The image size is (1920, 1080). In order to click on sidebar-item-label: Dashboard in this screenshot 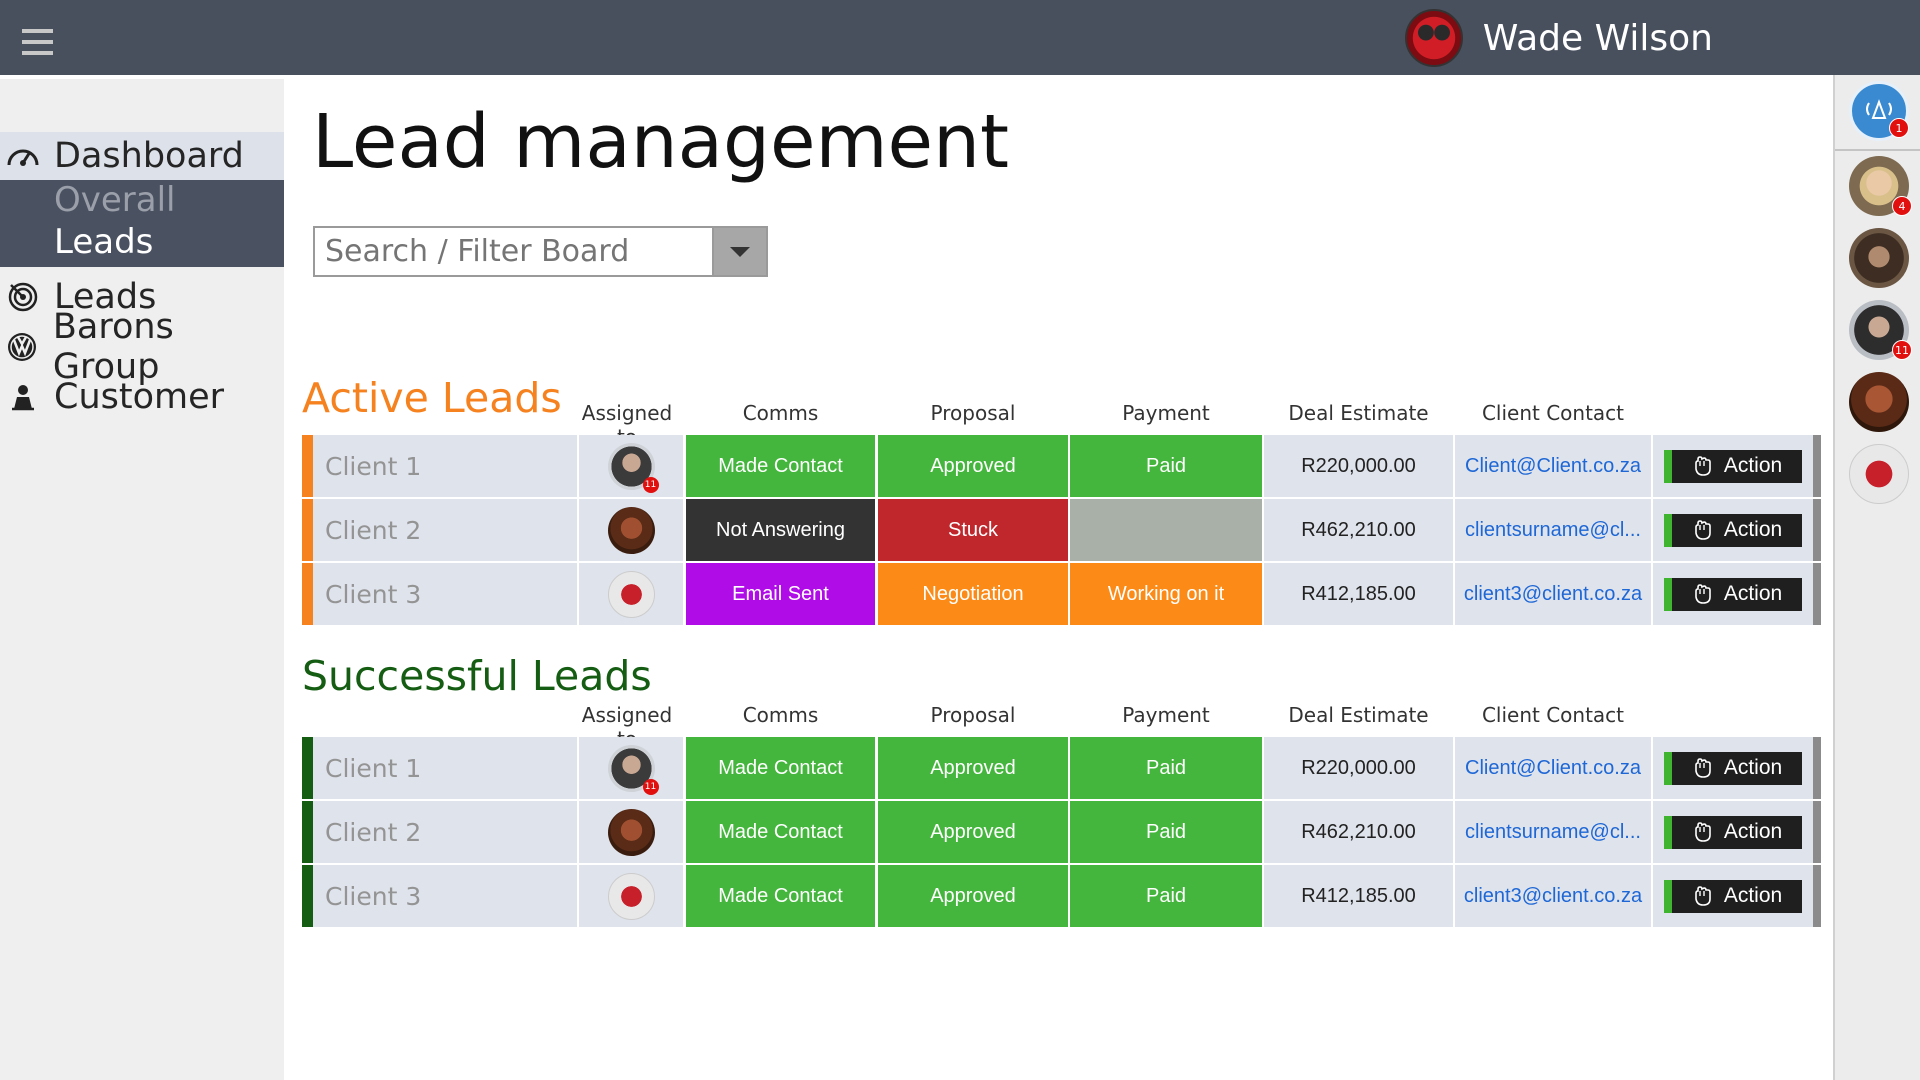, I will do `click(149, 156)`.